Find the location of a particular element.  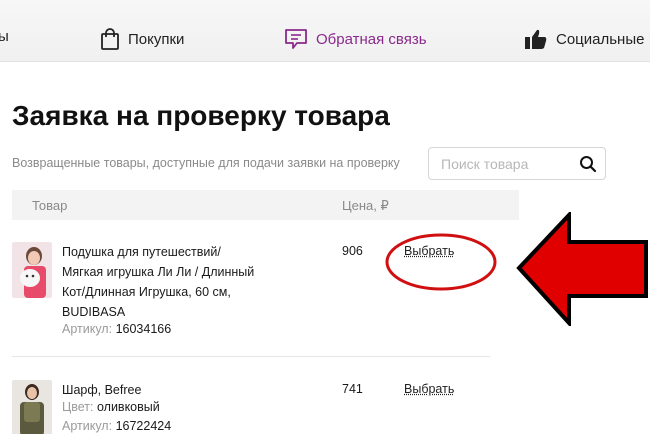

color-label: Цвет: is located at coordinates (77, 407).